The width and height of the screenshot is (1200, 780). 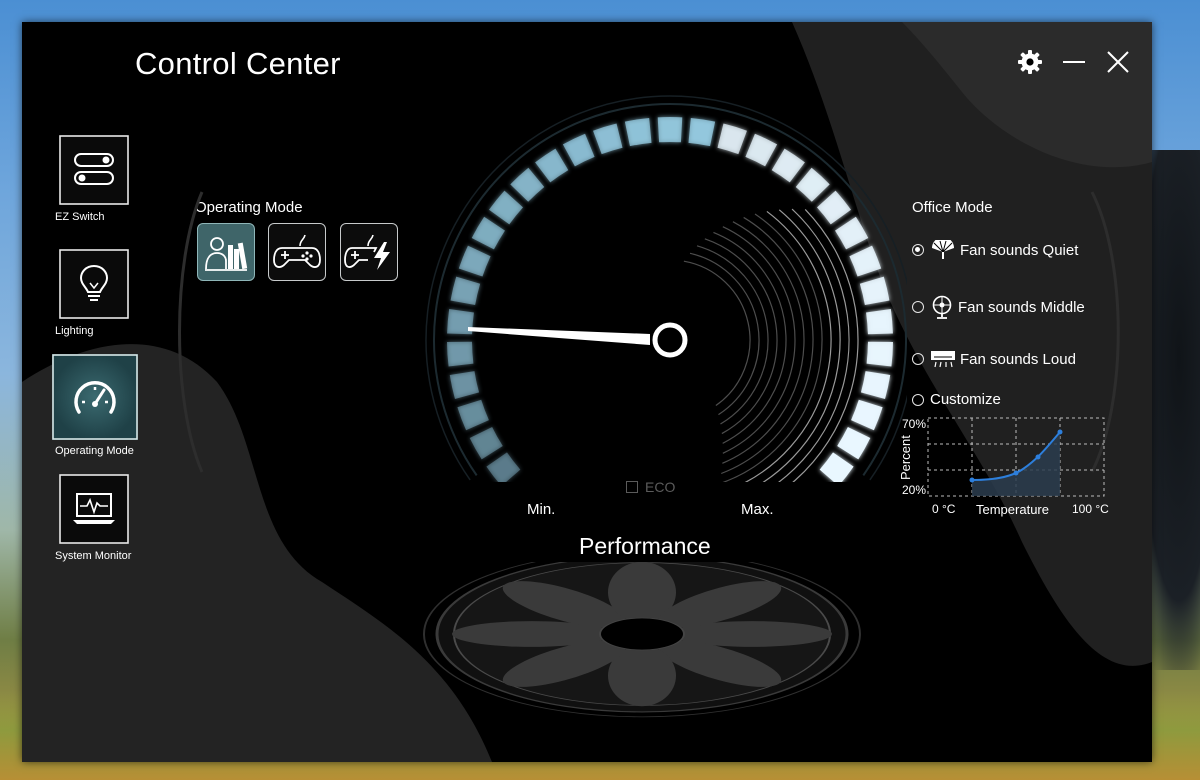 I want to click on gauge-max-label: Max., so click(x=757, y=509).